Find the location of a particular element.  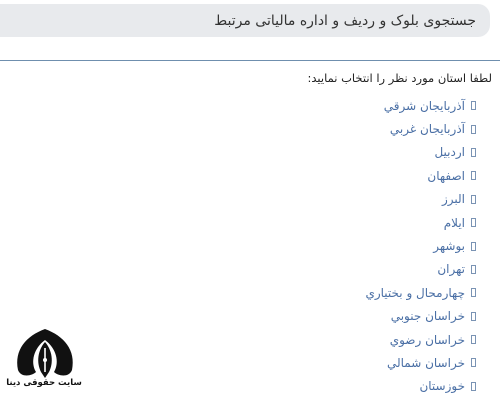

province-link: ايلام is located at coordinates (454, 223).